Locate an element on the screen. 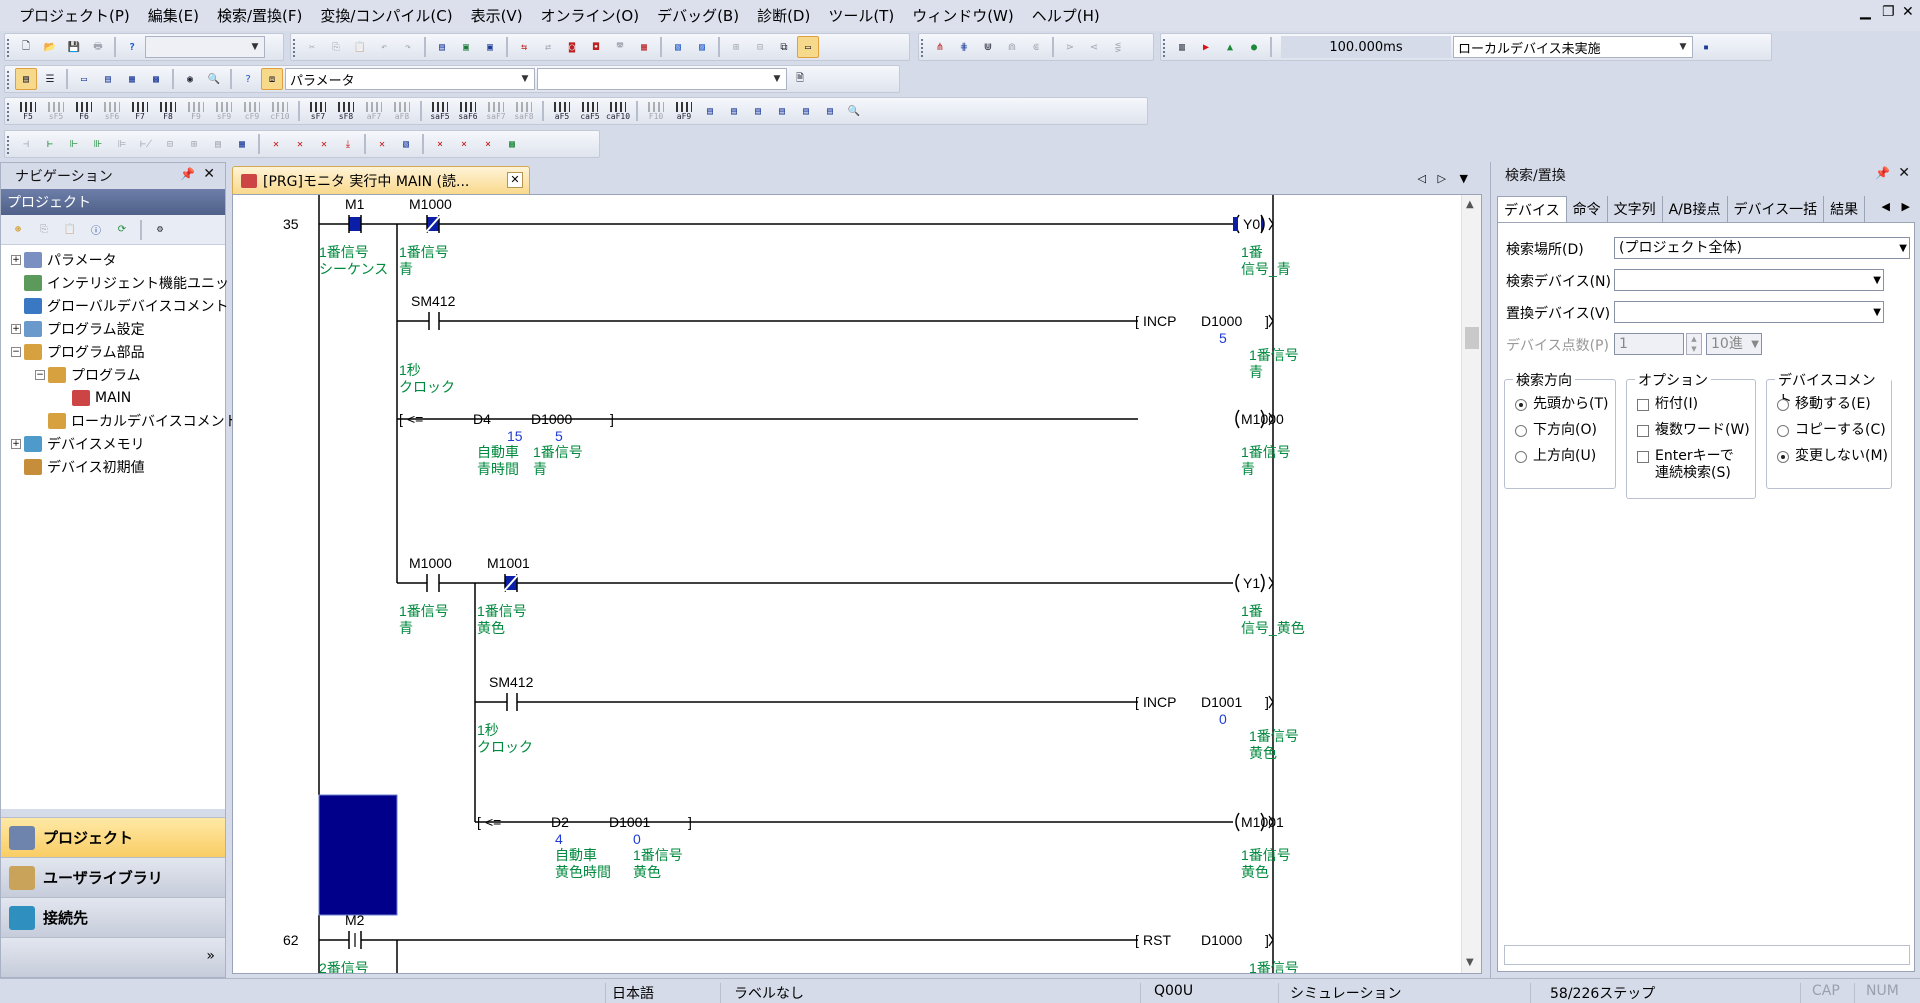  window-icon: ▭ is located at coordinates (84, 79).